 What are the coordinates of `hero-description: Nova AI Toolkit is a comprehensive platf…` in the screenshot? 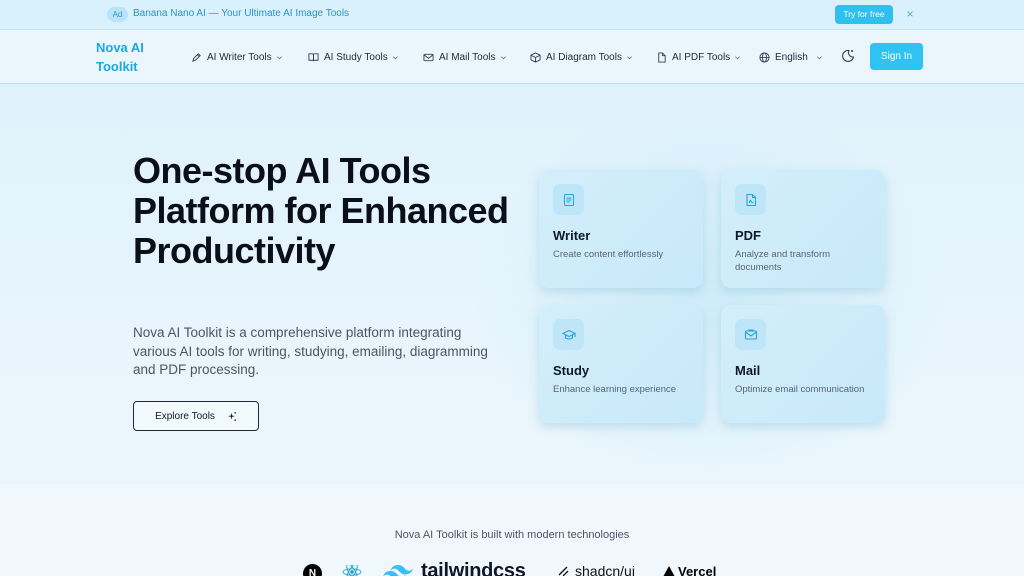 It's located at (310, 351).